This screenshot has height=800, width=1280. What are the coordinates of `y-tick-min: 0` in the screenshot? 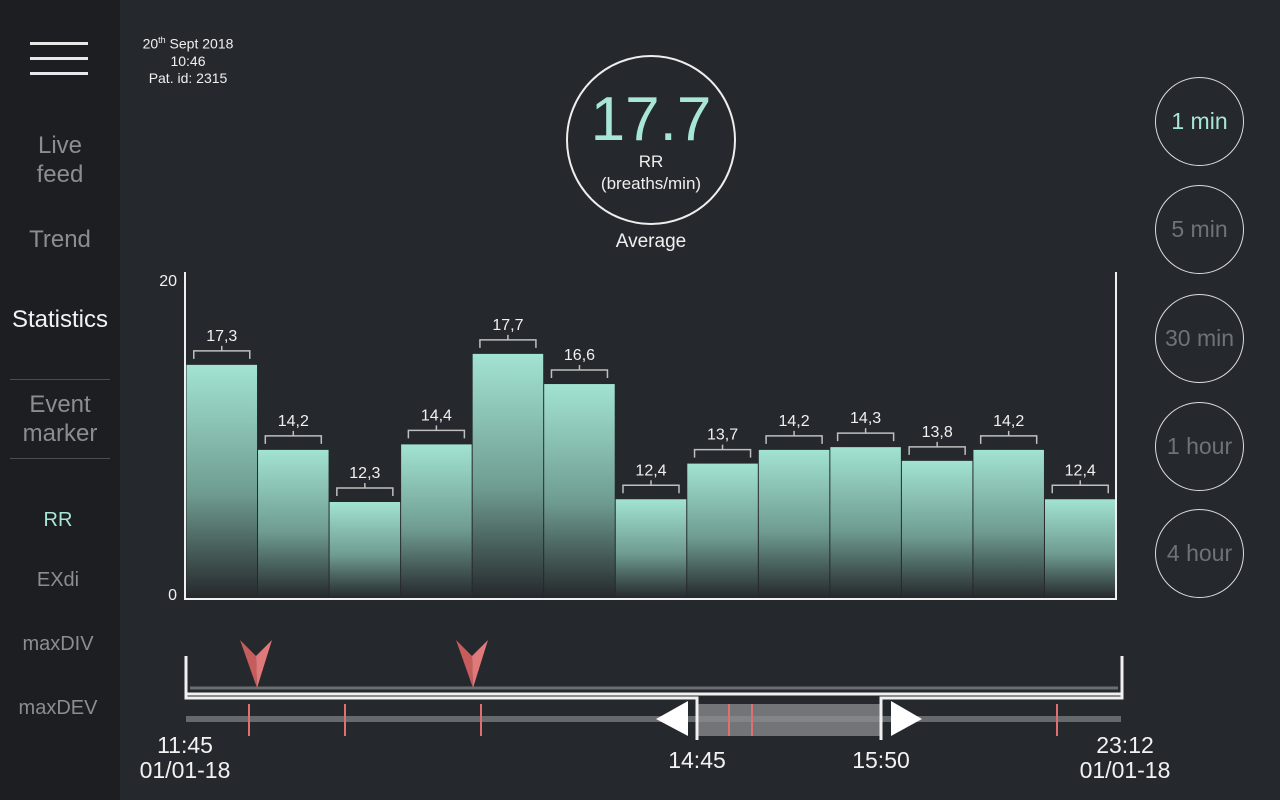 It's located at (172, 595).